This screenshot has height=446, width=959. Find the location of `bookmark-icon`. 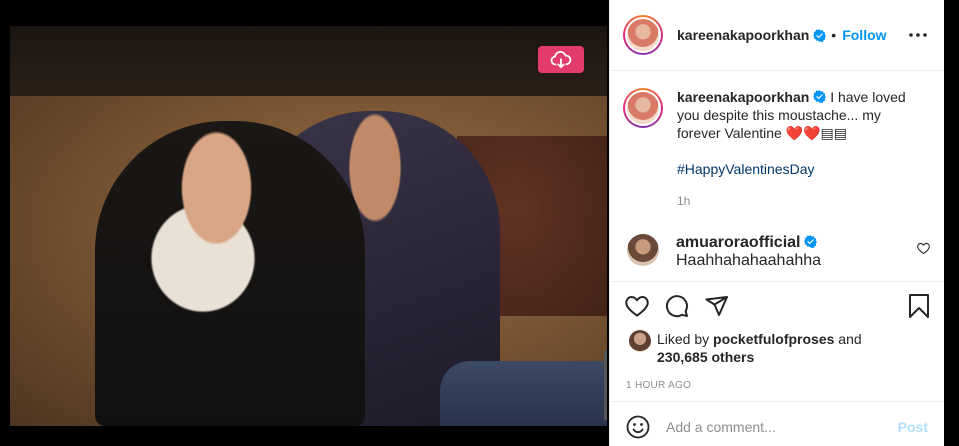

bookmark-icon is located at coordinates (919, 306).